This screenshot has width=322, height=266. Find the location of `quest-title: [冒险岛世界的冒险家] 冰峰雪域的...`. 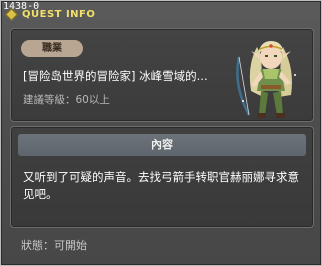

quest-title: [冒险岛世界的冒险家] 冰峰雪域的... is located at coordinates (115, 76).